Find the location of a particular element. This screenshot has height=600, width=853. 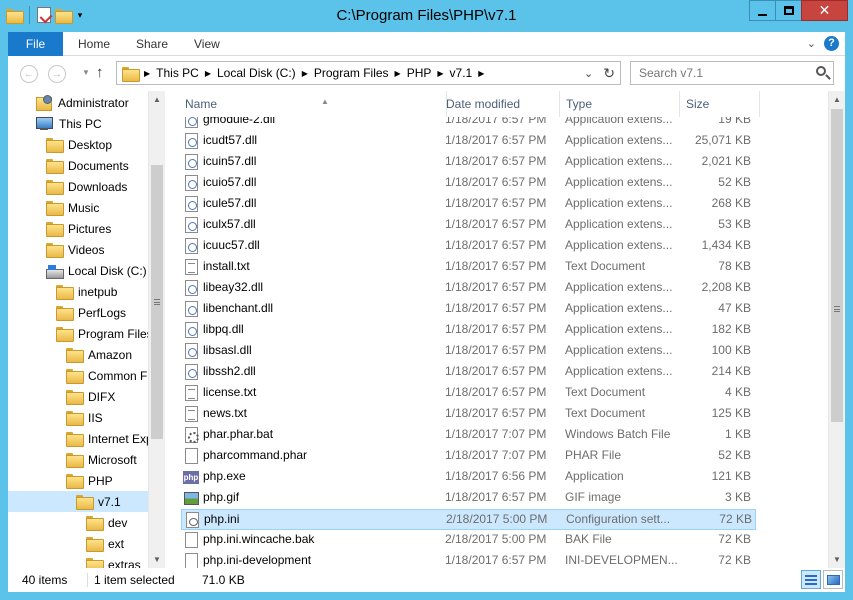

search-icon is located at coordinates (821, 71).